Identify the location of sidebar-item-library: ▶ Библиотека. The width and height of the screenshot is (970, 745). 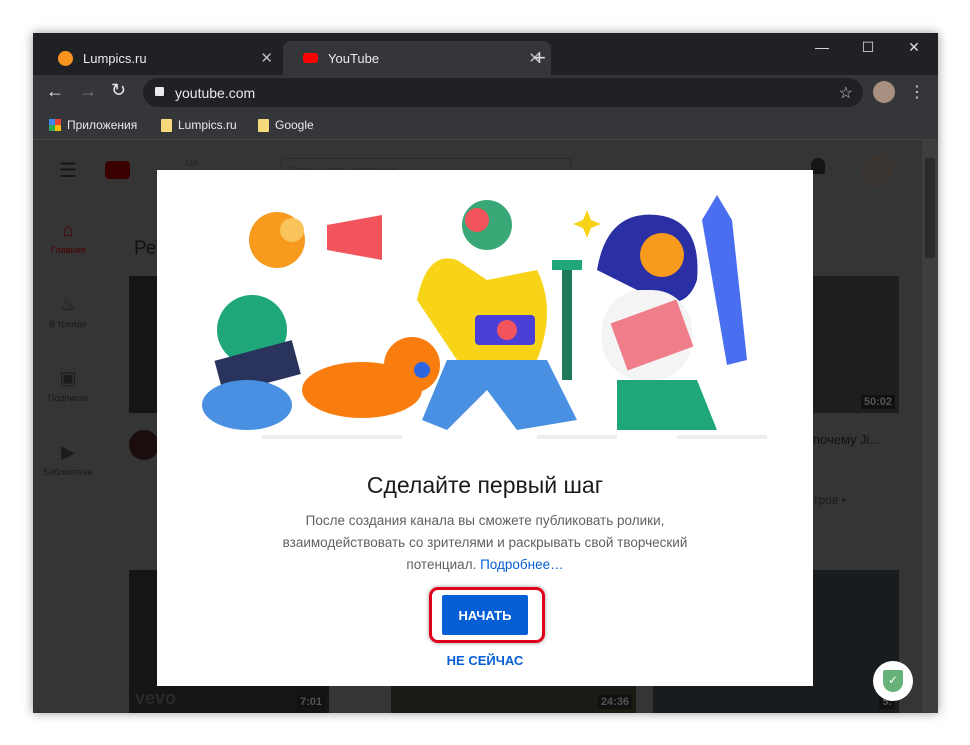
(68, 459).